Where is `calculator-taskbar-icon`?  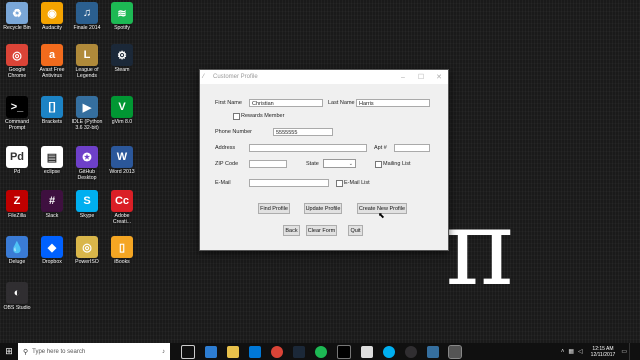 calculator-taskbar-icon is located at coordinates (367, 351).